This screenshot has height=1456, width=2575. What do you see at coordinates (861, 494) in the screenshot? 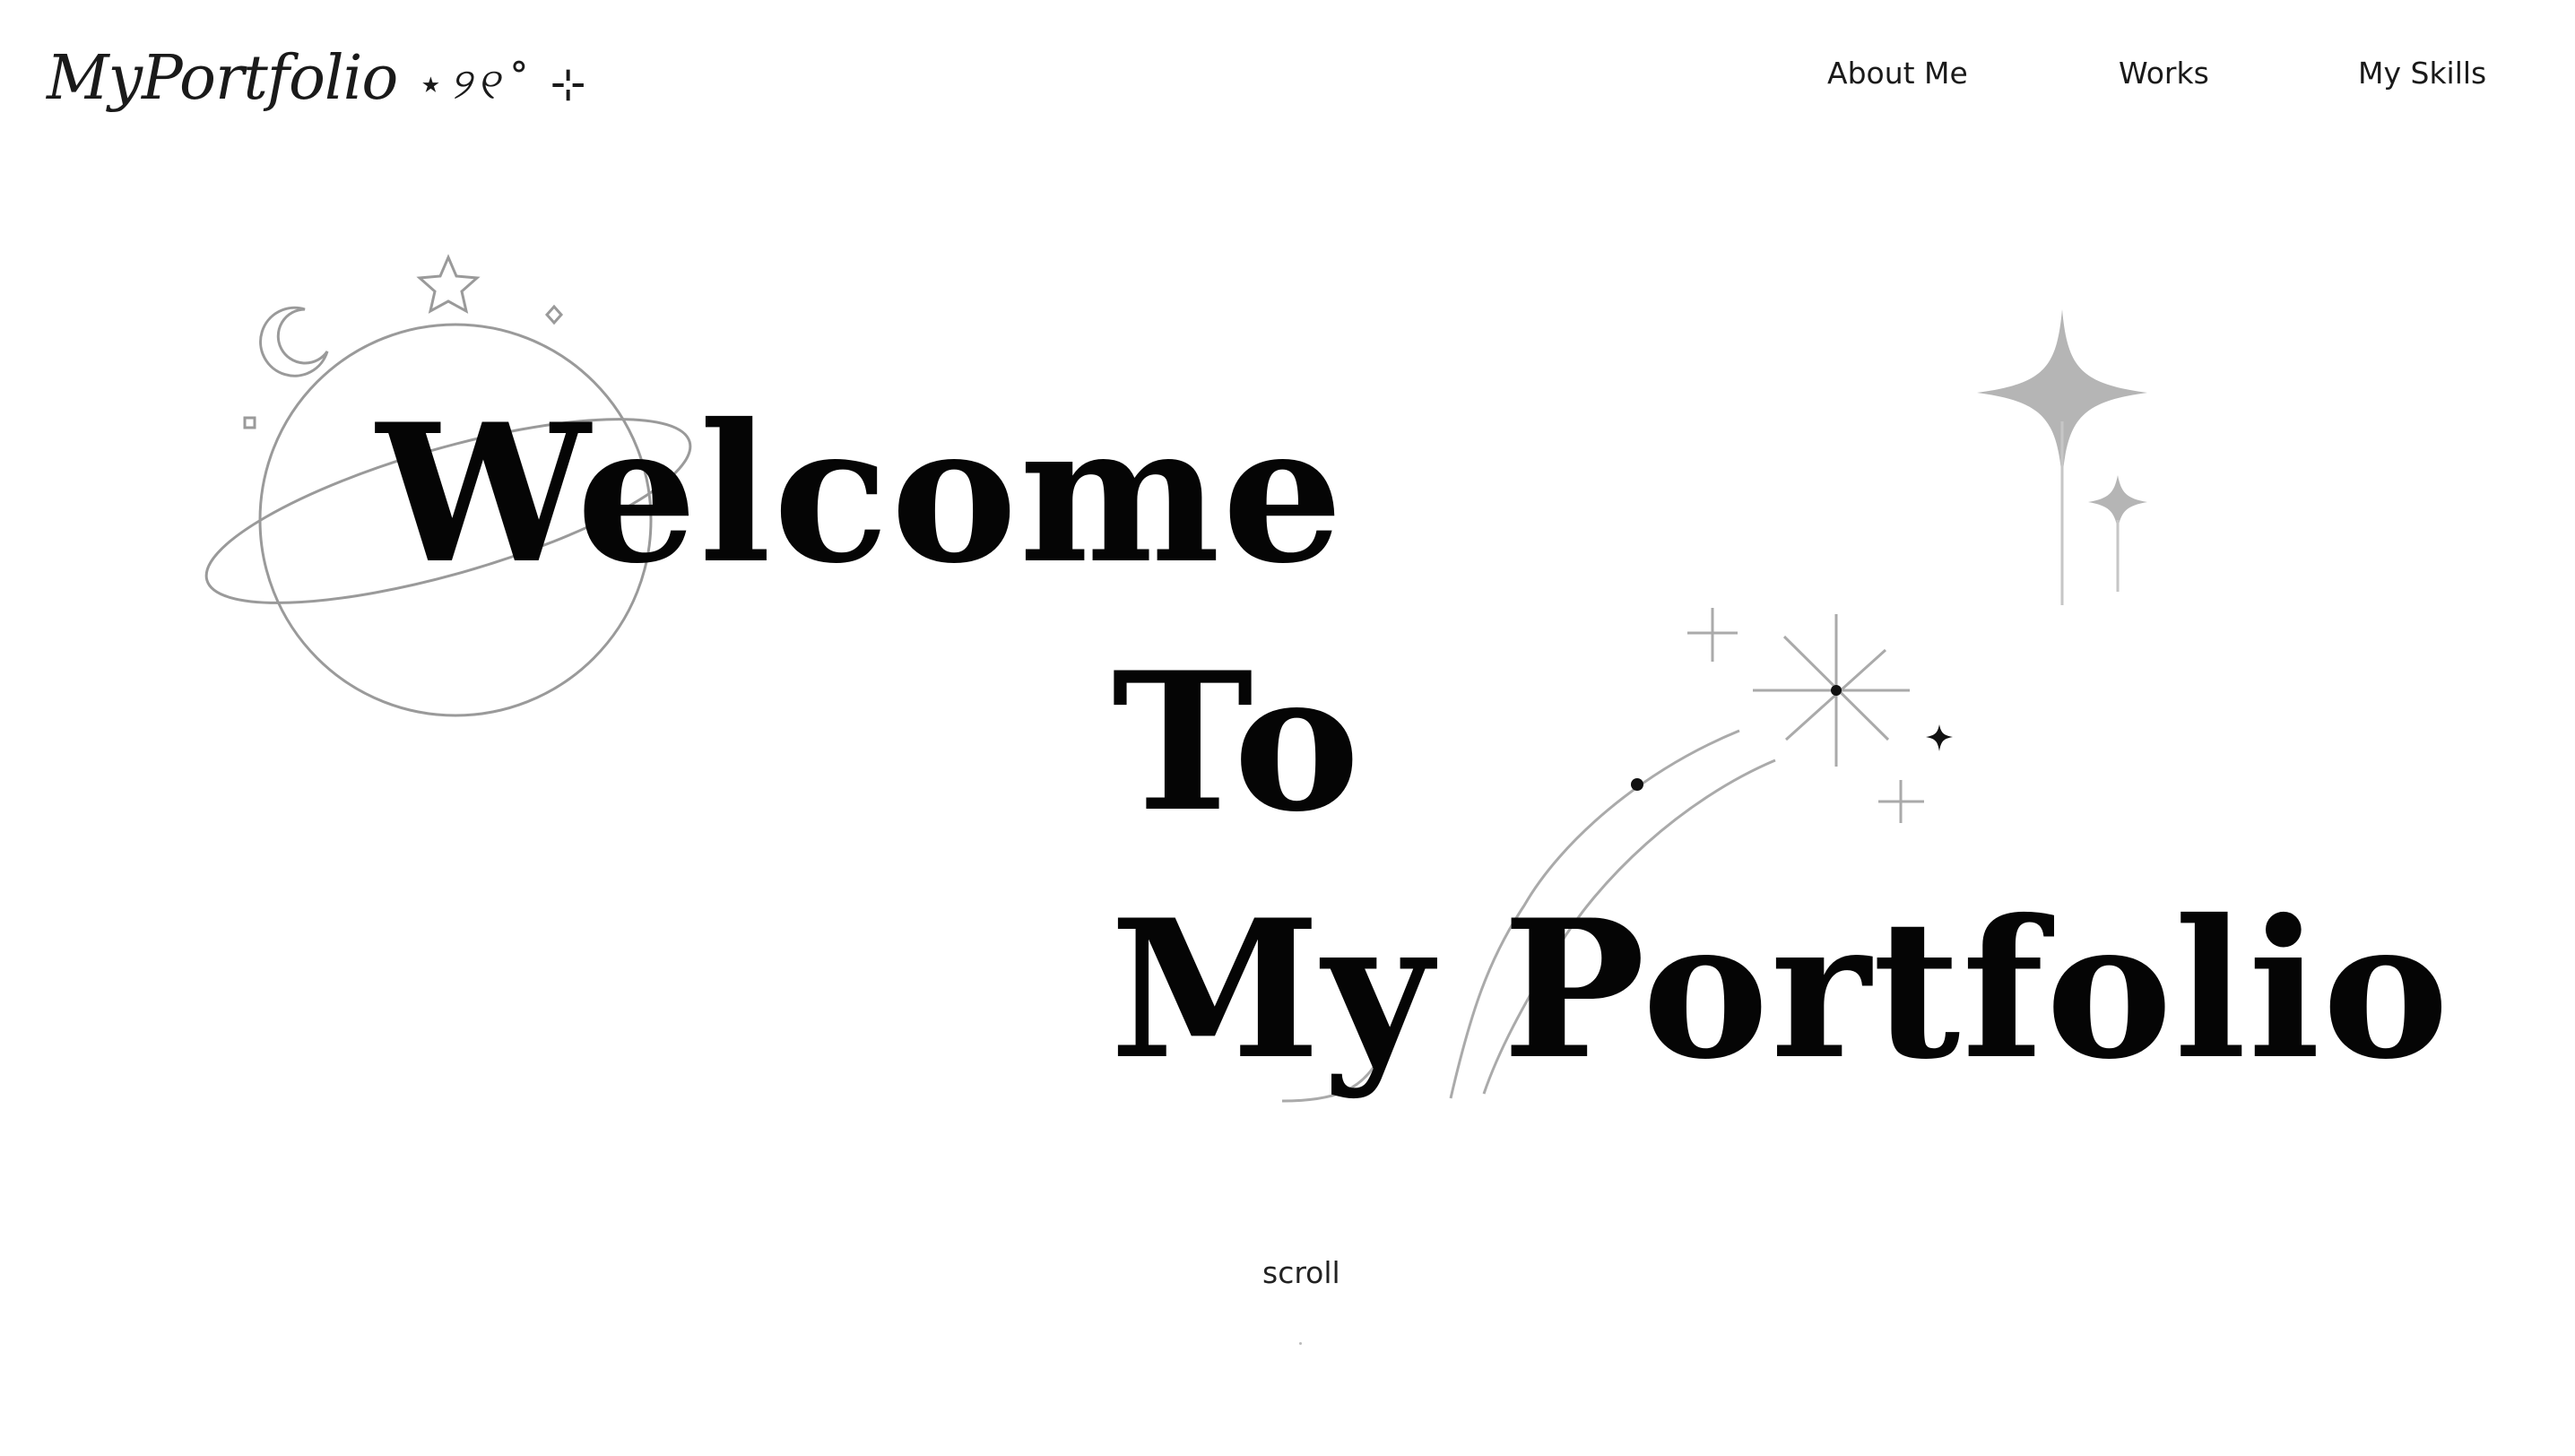
I see `hero-title-welcome: Welcome` at bounding box center [861, 494].